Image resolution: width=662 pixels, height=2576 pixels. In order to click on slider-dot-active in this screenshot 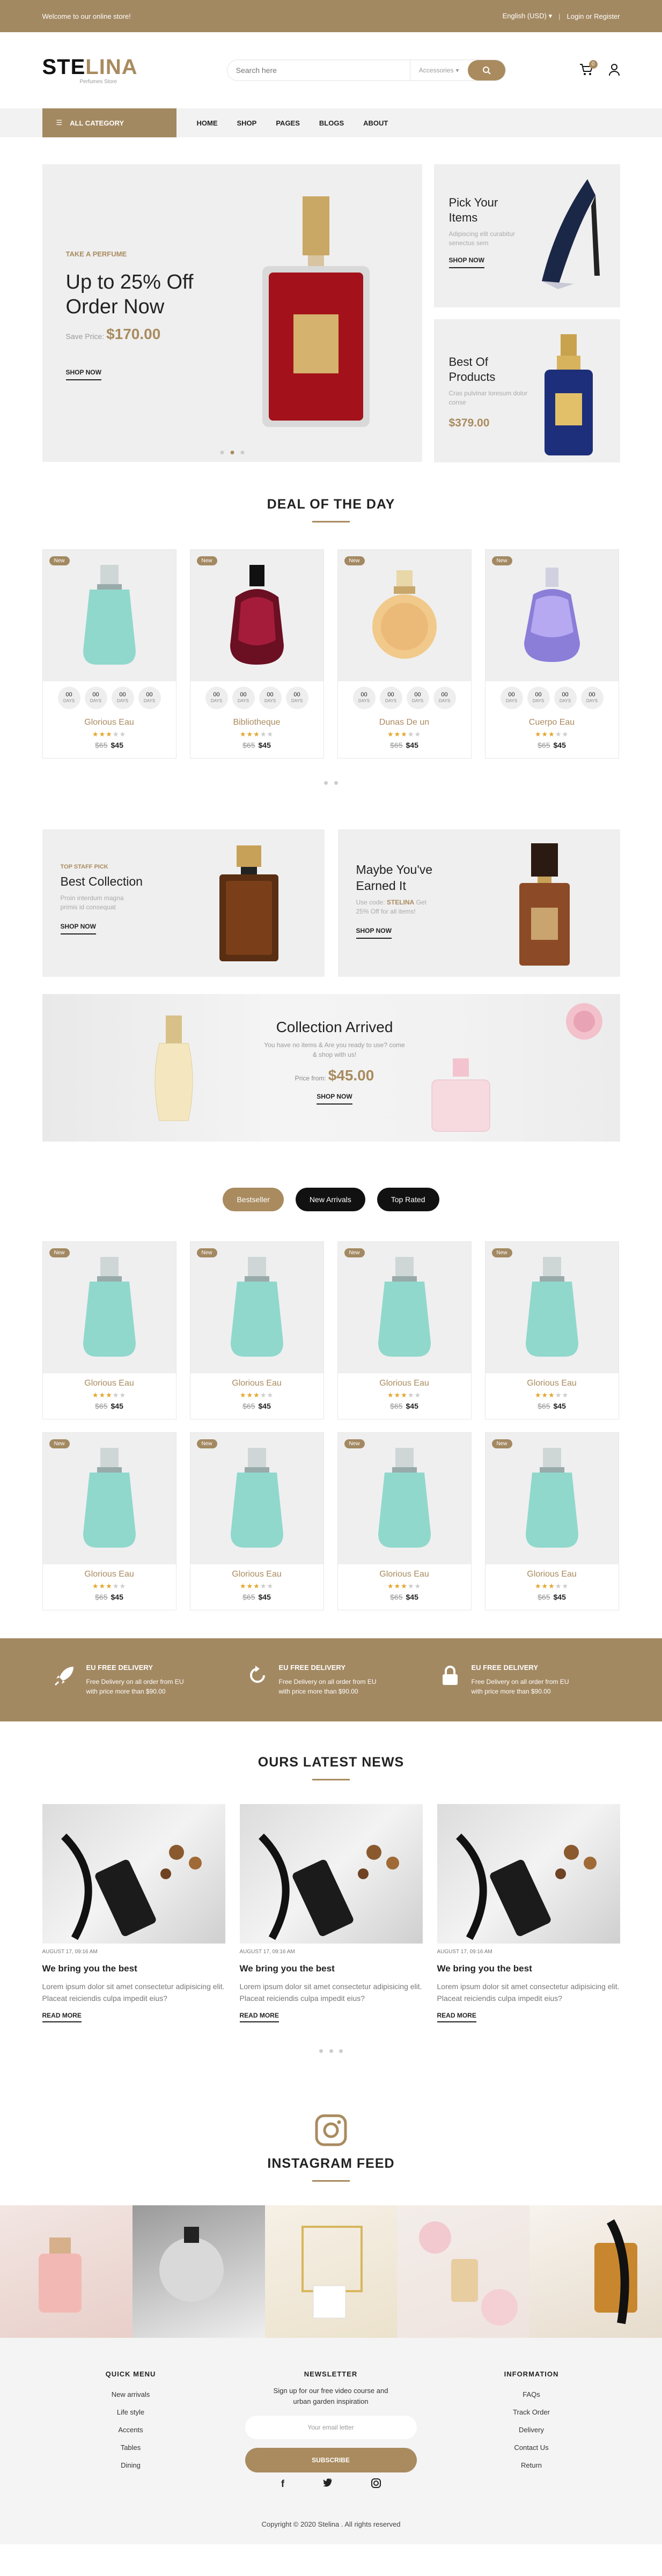, I will do `click(232, 452)`.